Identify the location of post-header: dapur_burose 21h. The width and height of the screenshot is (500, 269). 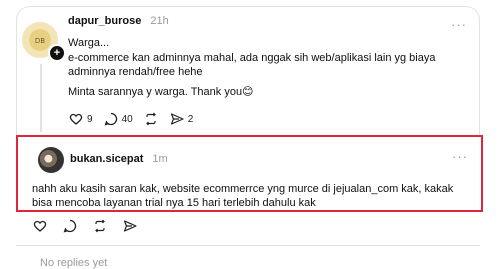
(118, 21).